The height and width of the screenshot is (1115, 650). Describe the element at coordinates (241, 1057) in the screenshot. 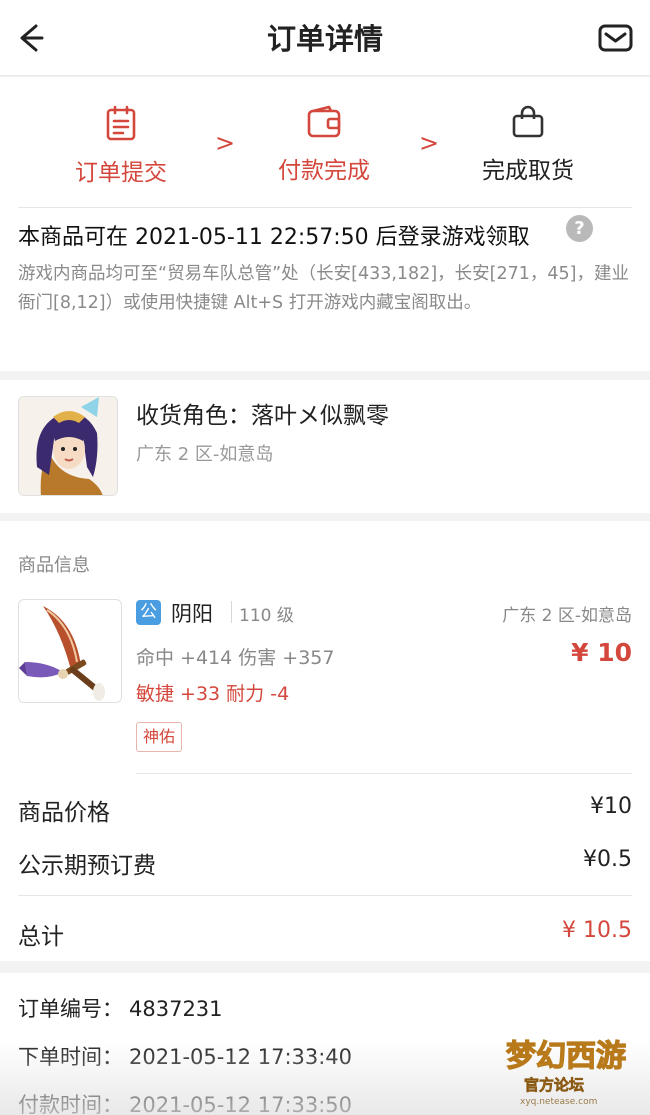

I see `order-time-value: 2021-05-12 17:33:40` at that location.